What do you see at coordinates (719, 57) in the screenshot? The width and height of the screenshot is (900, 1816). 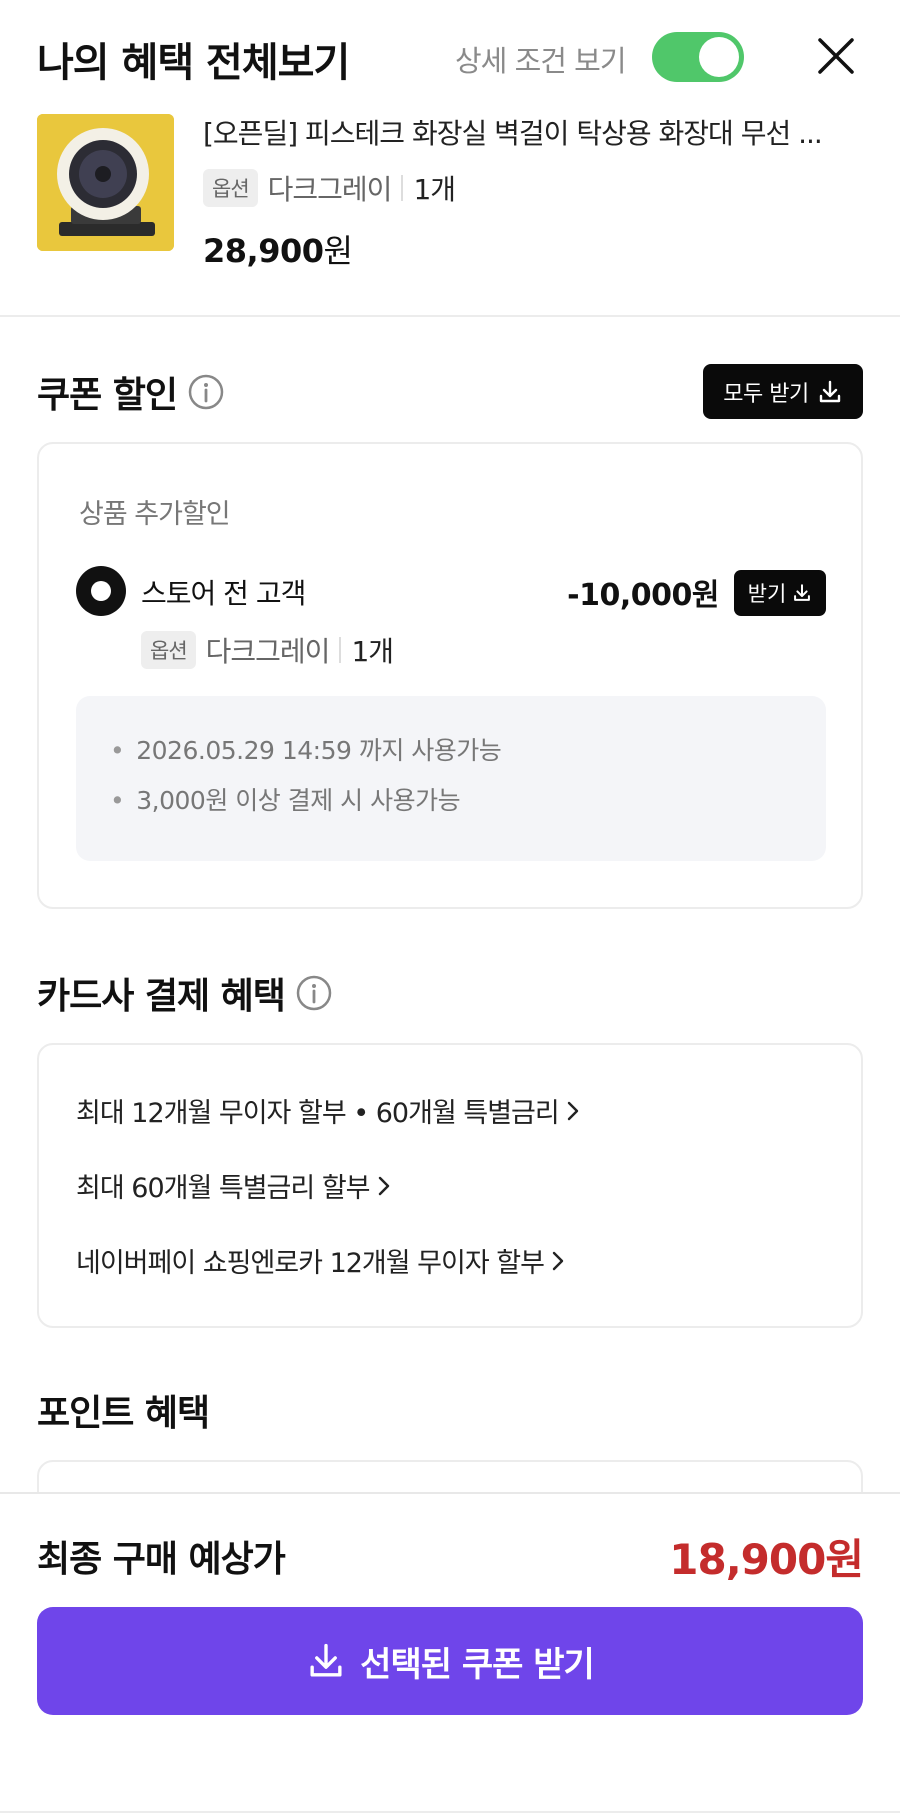 I see `toggle-knob` at bounding box center [719, 57].